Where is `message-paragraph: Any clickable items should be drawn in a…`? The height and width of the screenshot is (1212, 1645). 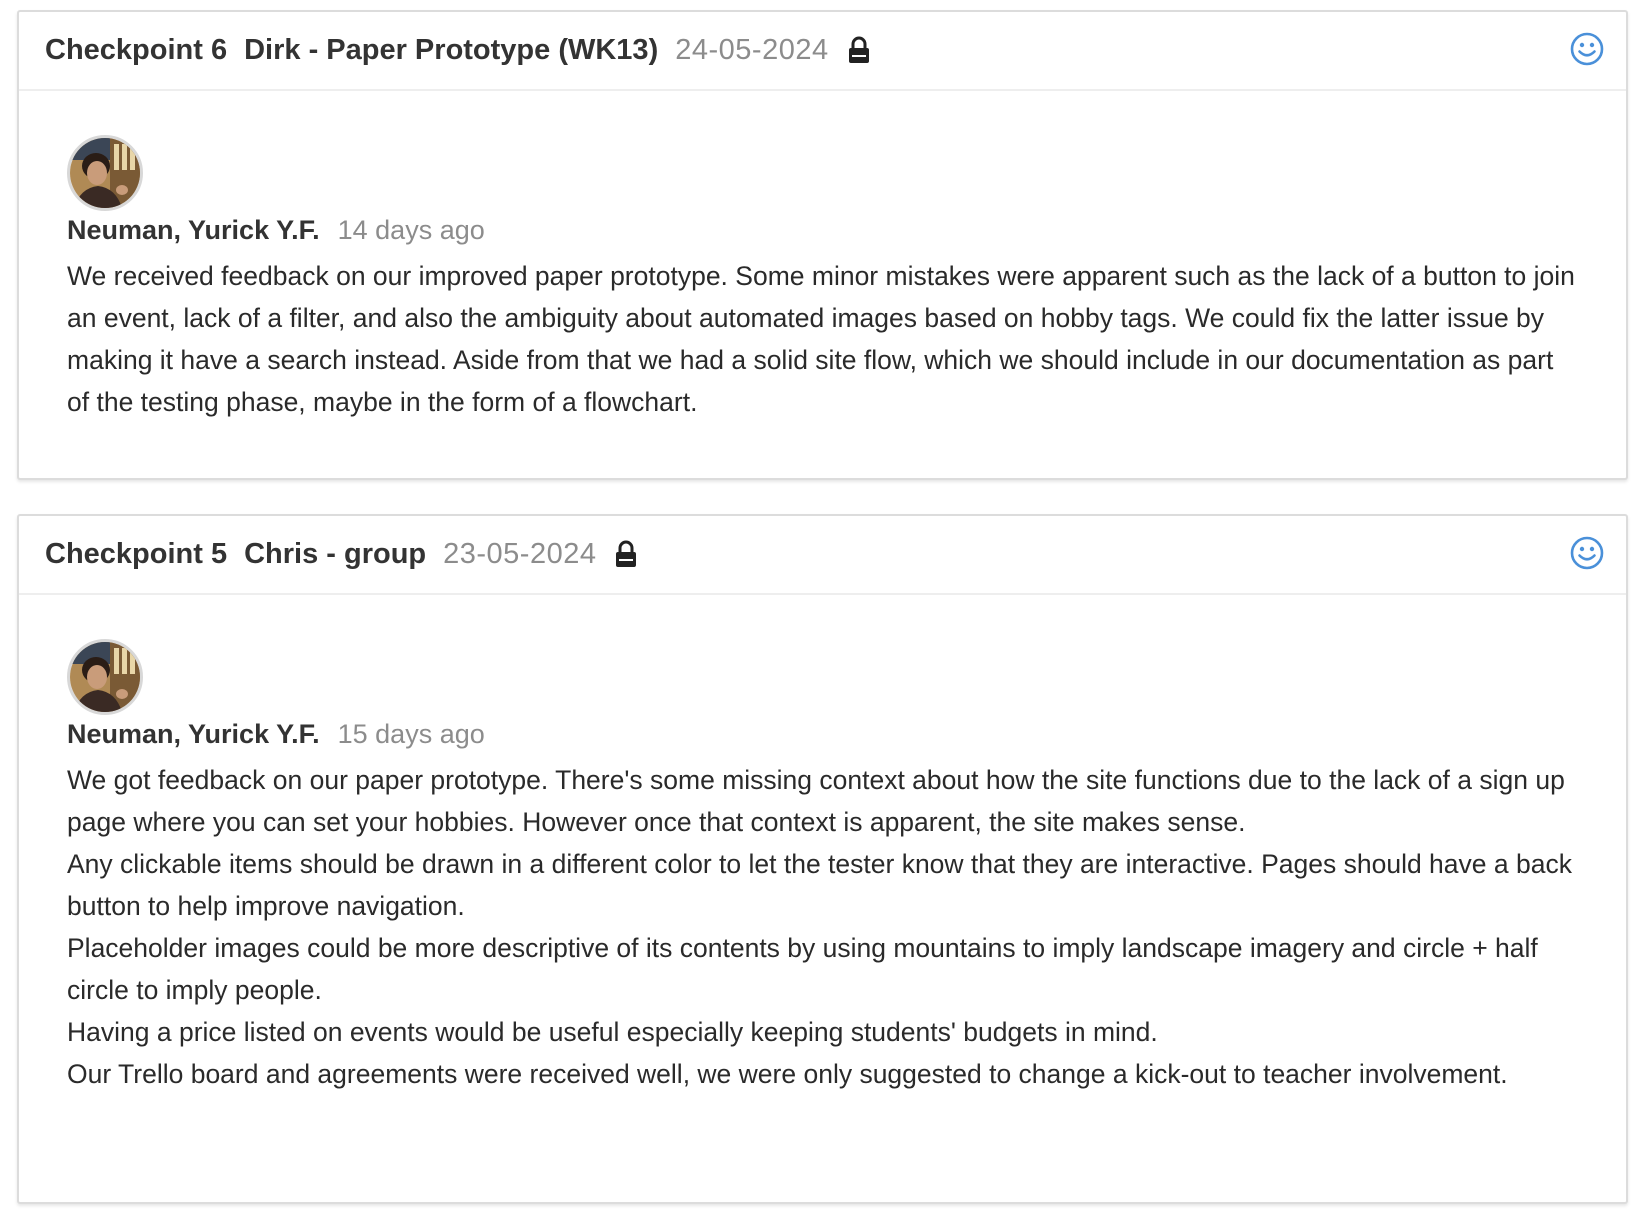 message-paragraph: Any clickable items should be drawn in a… is located at coordinates (819, 885).